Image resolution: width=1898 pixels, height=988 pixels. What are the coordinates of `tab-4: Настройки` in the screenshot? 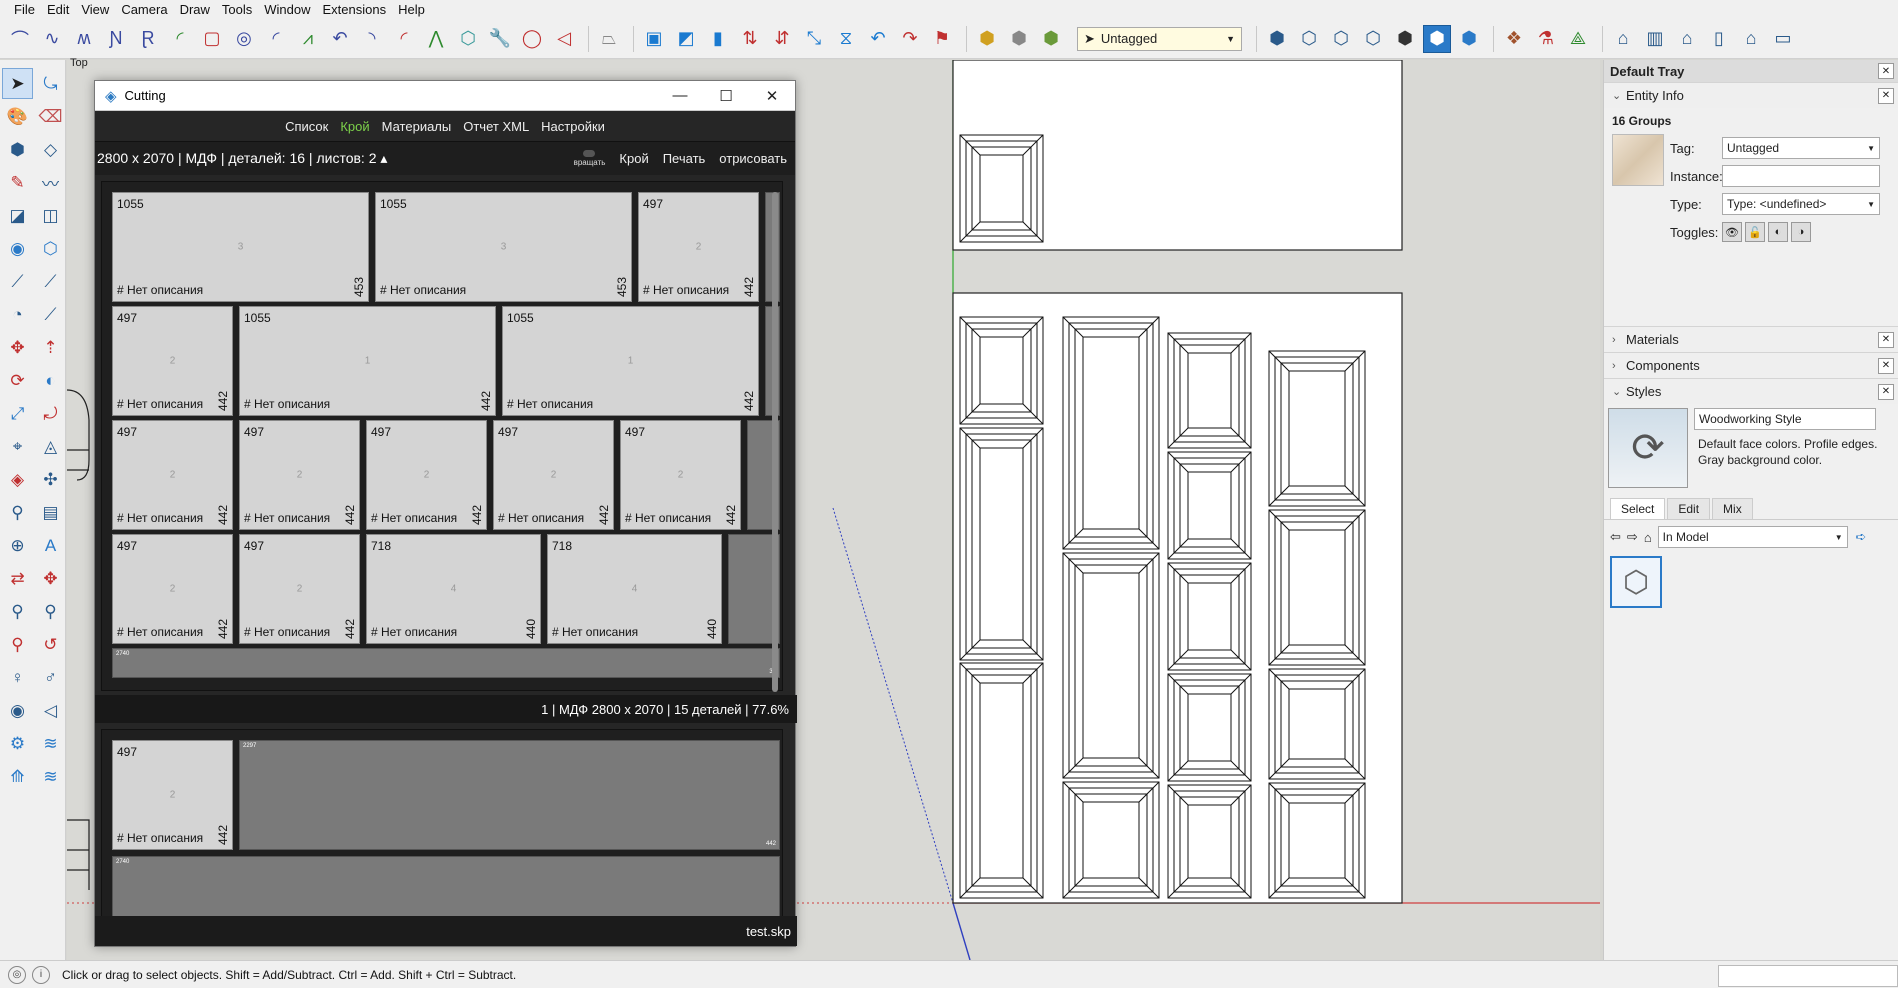 It's located at (573, 126).